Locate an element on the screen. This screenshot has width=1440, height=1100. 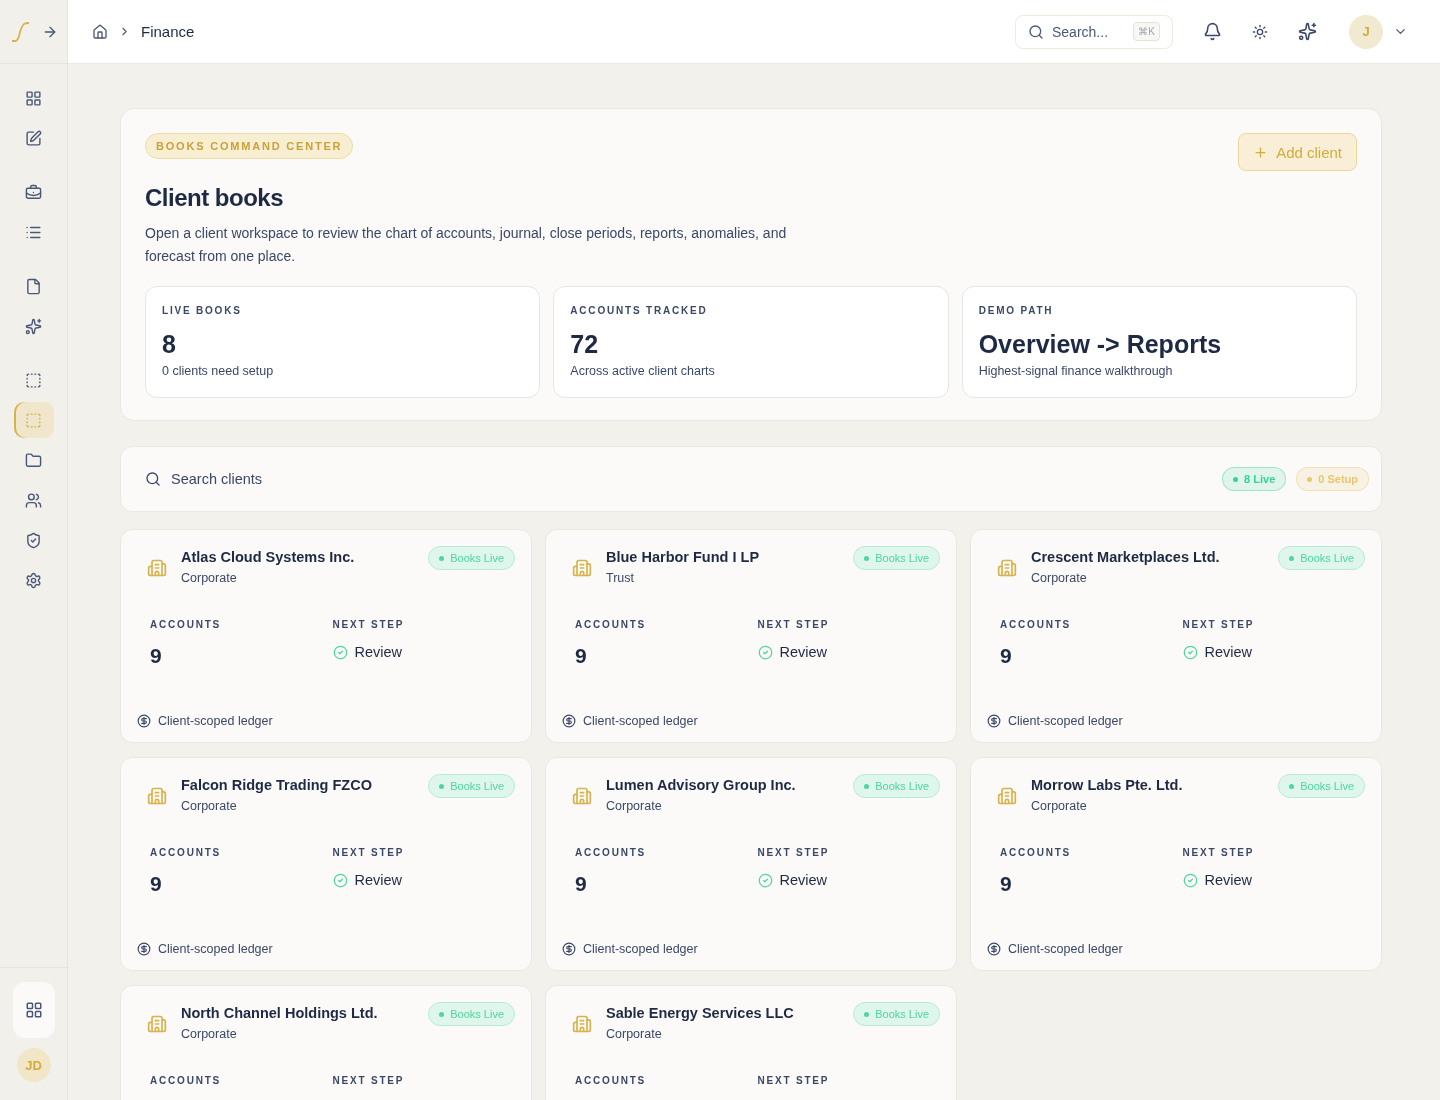
client-name: Morrow Labs Pte. Ltd. is located at coordinates (1107, 785).